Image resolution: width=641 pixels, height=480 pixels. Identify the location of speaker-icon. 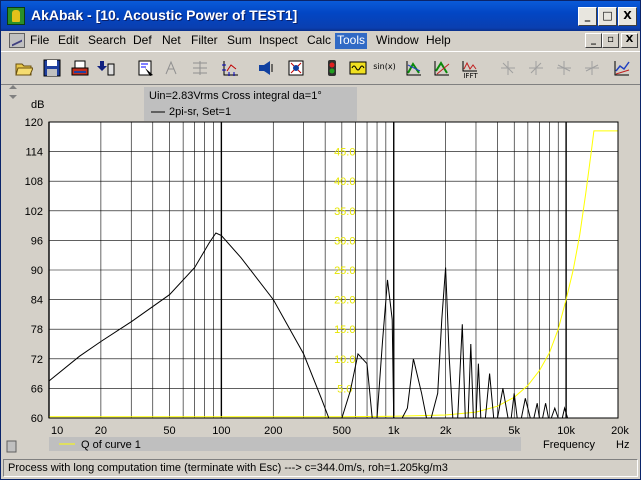
(266, 68).